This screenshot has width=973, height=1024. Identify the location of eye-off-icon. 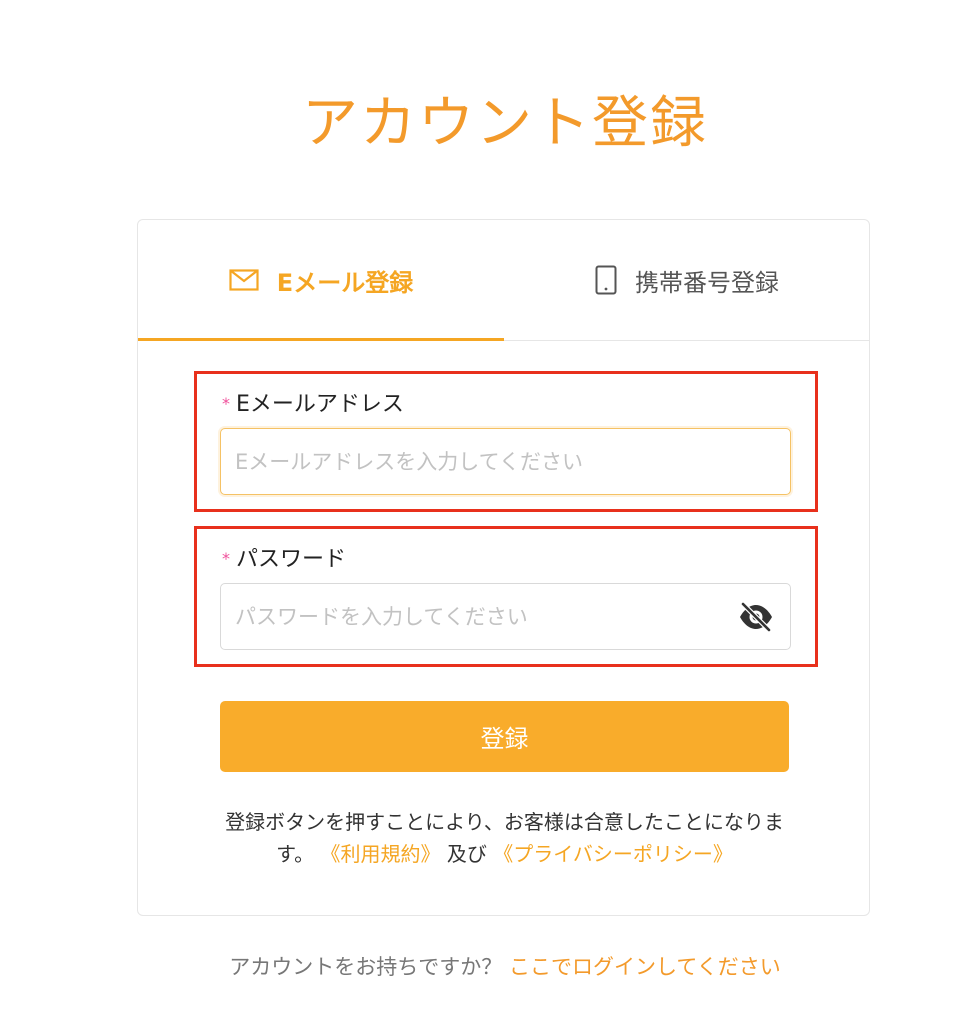
(756, 617).